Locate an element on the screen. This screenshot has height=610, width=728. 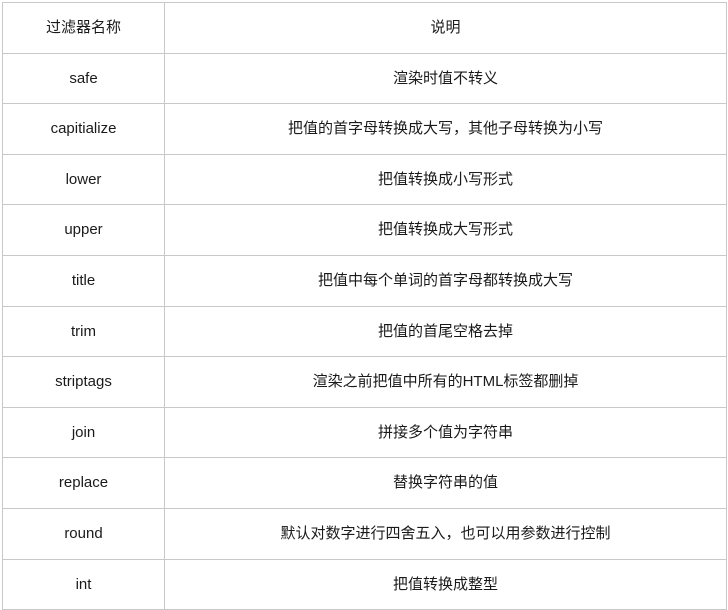
column-header-description: 说明 is located at coordinates (445, 28).